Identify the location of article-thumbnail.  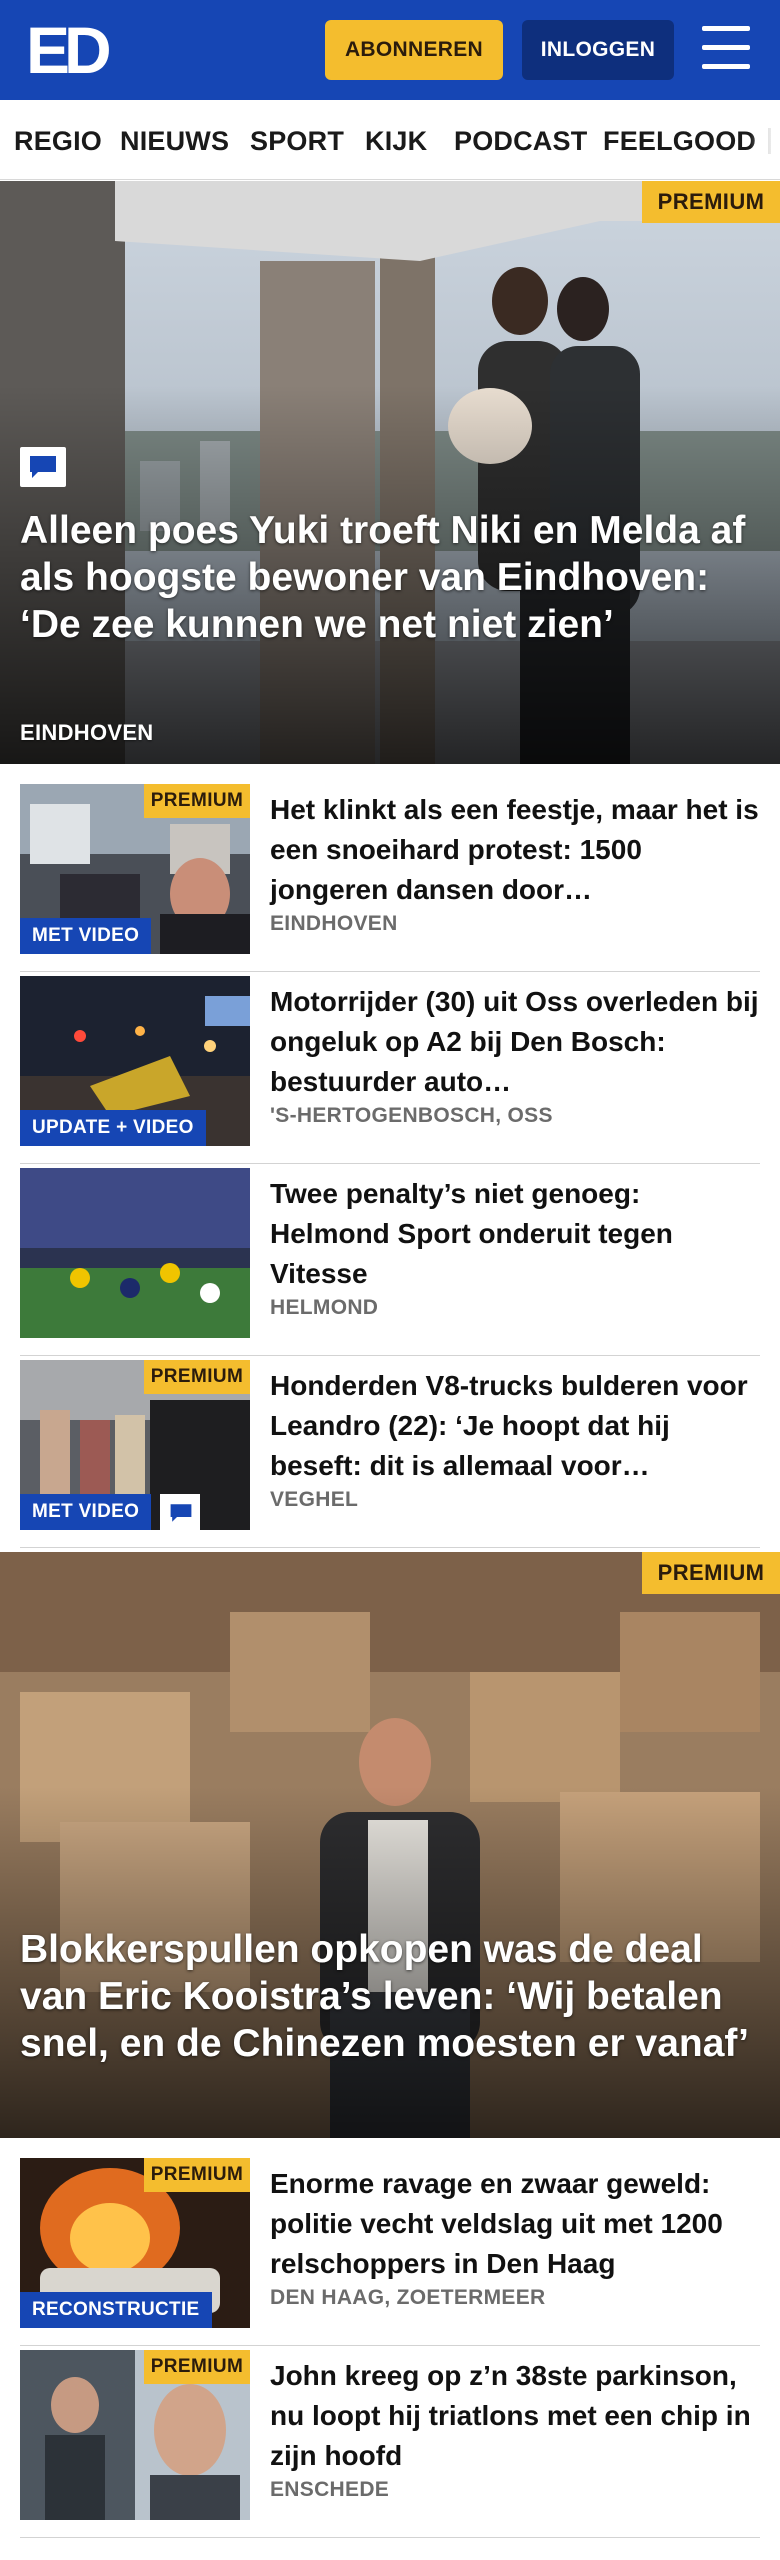
(135, 1253).